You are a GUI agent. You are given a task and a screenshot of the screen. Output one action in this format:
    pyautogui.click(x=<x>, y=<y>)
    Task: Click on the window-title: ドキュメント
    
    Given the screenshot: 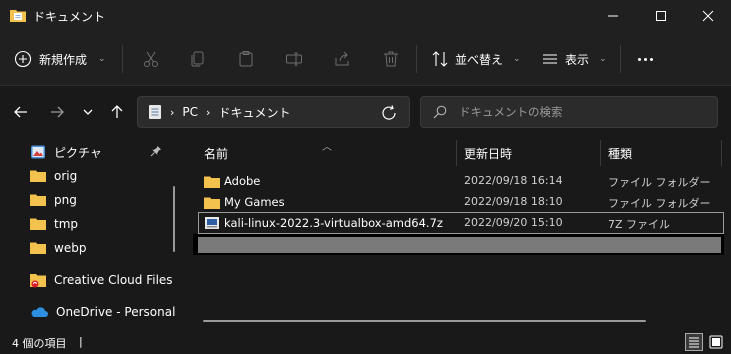 What is the action you would take?
    pyautogui.click(x=69, y=17)
    